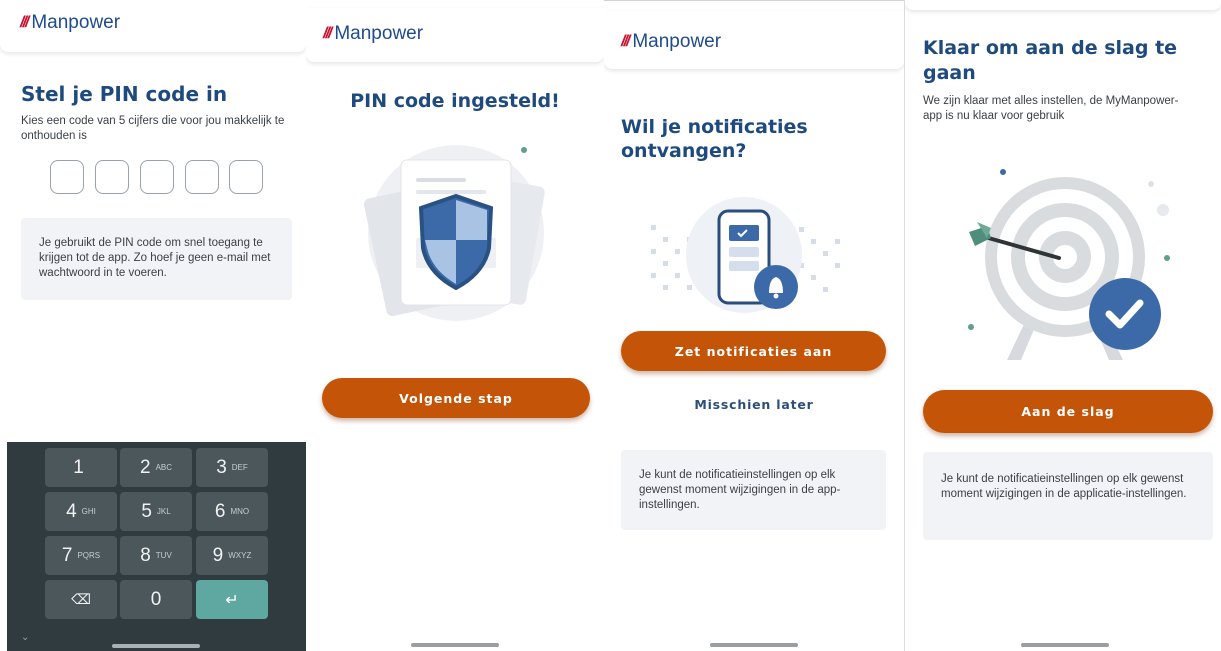  I want to click on target-illustration, so click(1069, 264).